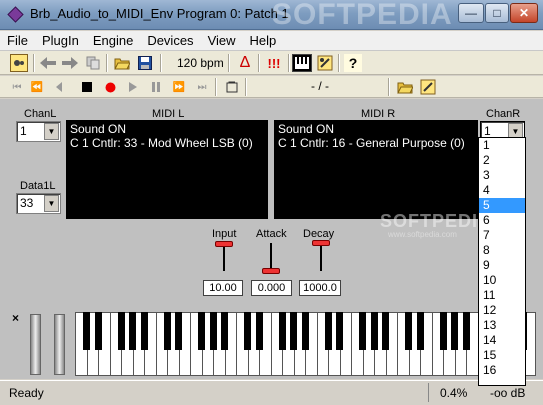 Image resolution: width=543 pixels, height=405 pixels. What do you see at coordinates (223, 288) in the screenshot?
I see `input-value: 10.00` at bounding box center [223, 288].